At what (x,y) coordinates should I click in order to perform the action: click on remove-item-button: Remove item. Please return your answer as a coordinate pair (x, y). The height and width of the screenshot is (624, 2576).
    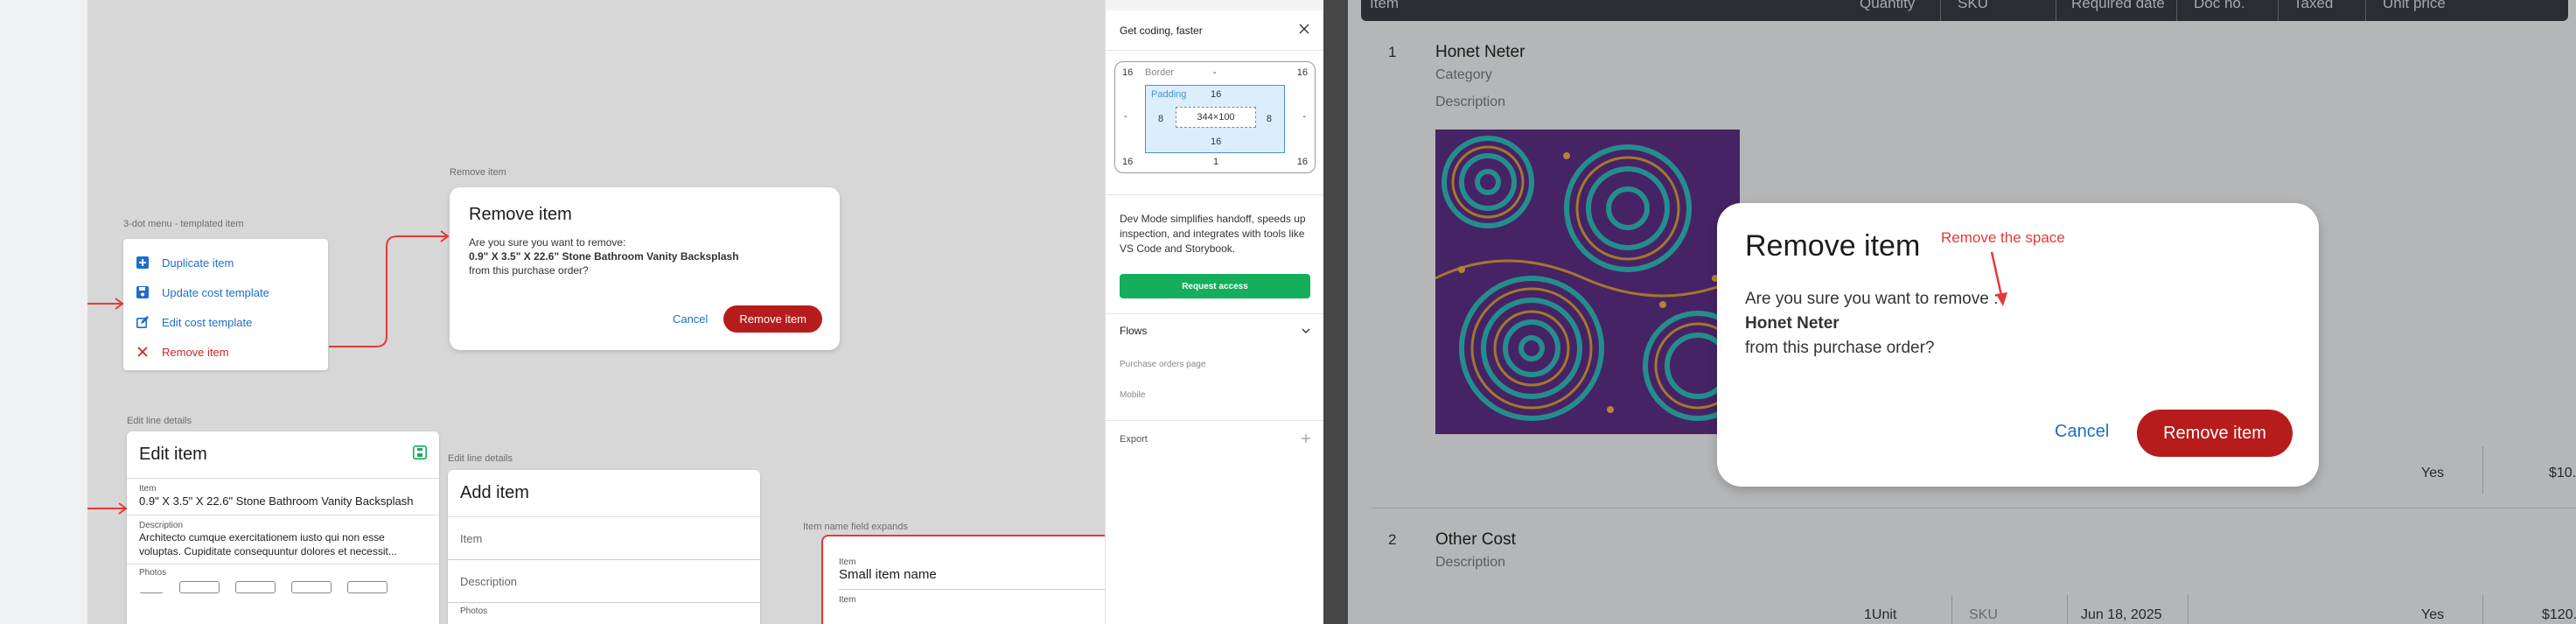
    Looking at the image, I should click on (2215, 433).